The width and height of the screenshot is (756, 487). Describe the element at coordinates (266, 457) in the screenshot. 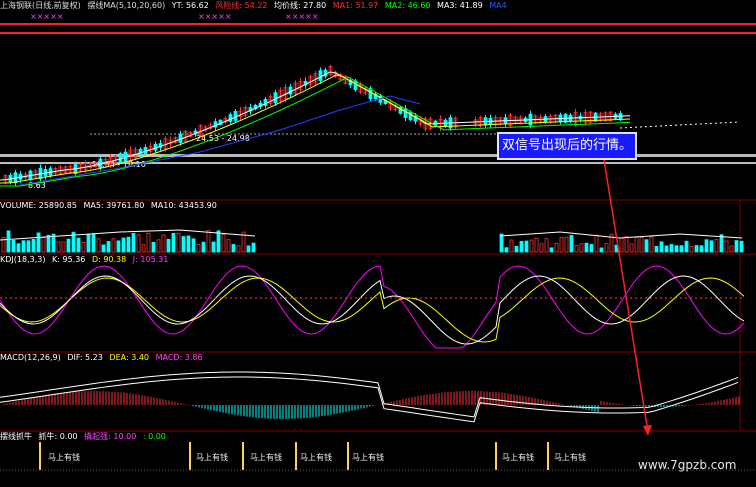

I see `signal-label-3: 马上有钱` at that location.